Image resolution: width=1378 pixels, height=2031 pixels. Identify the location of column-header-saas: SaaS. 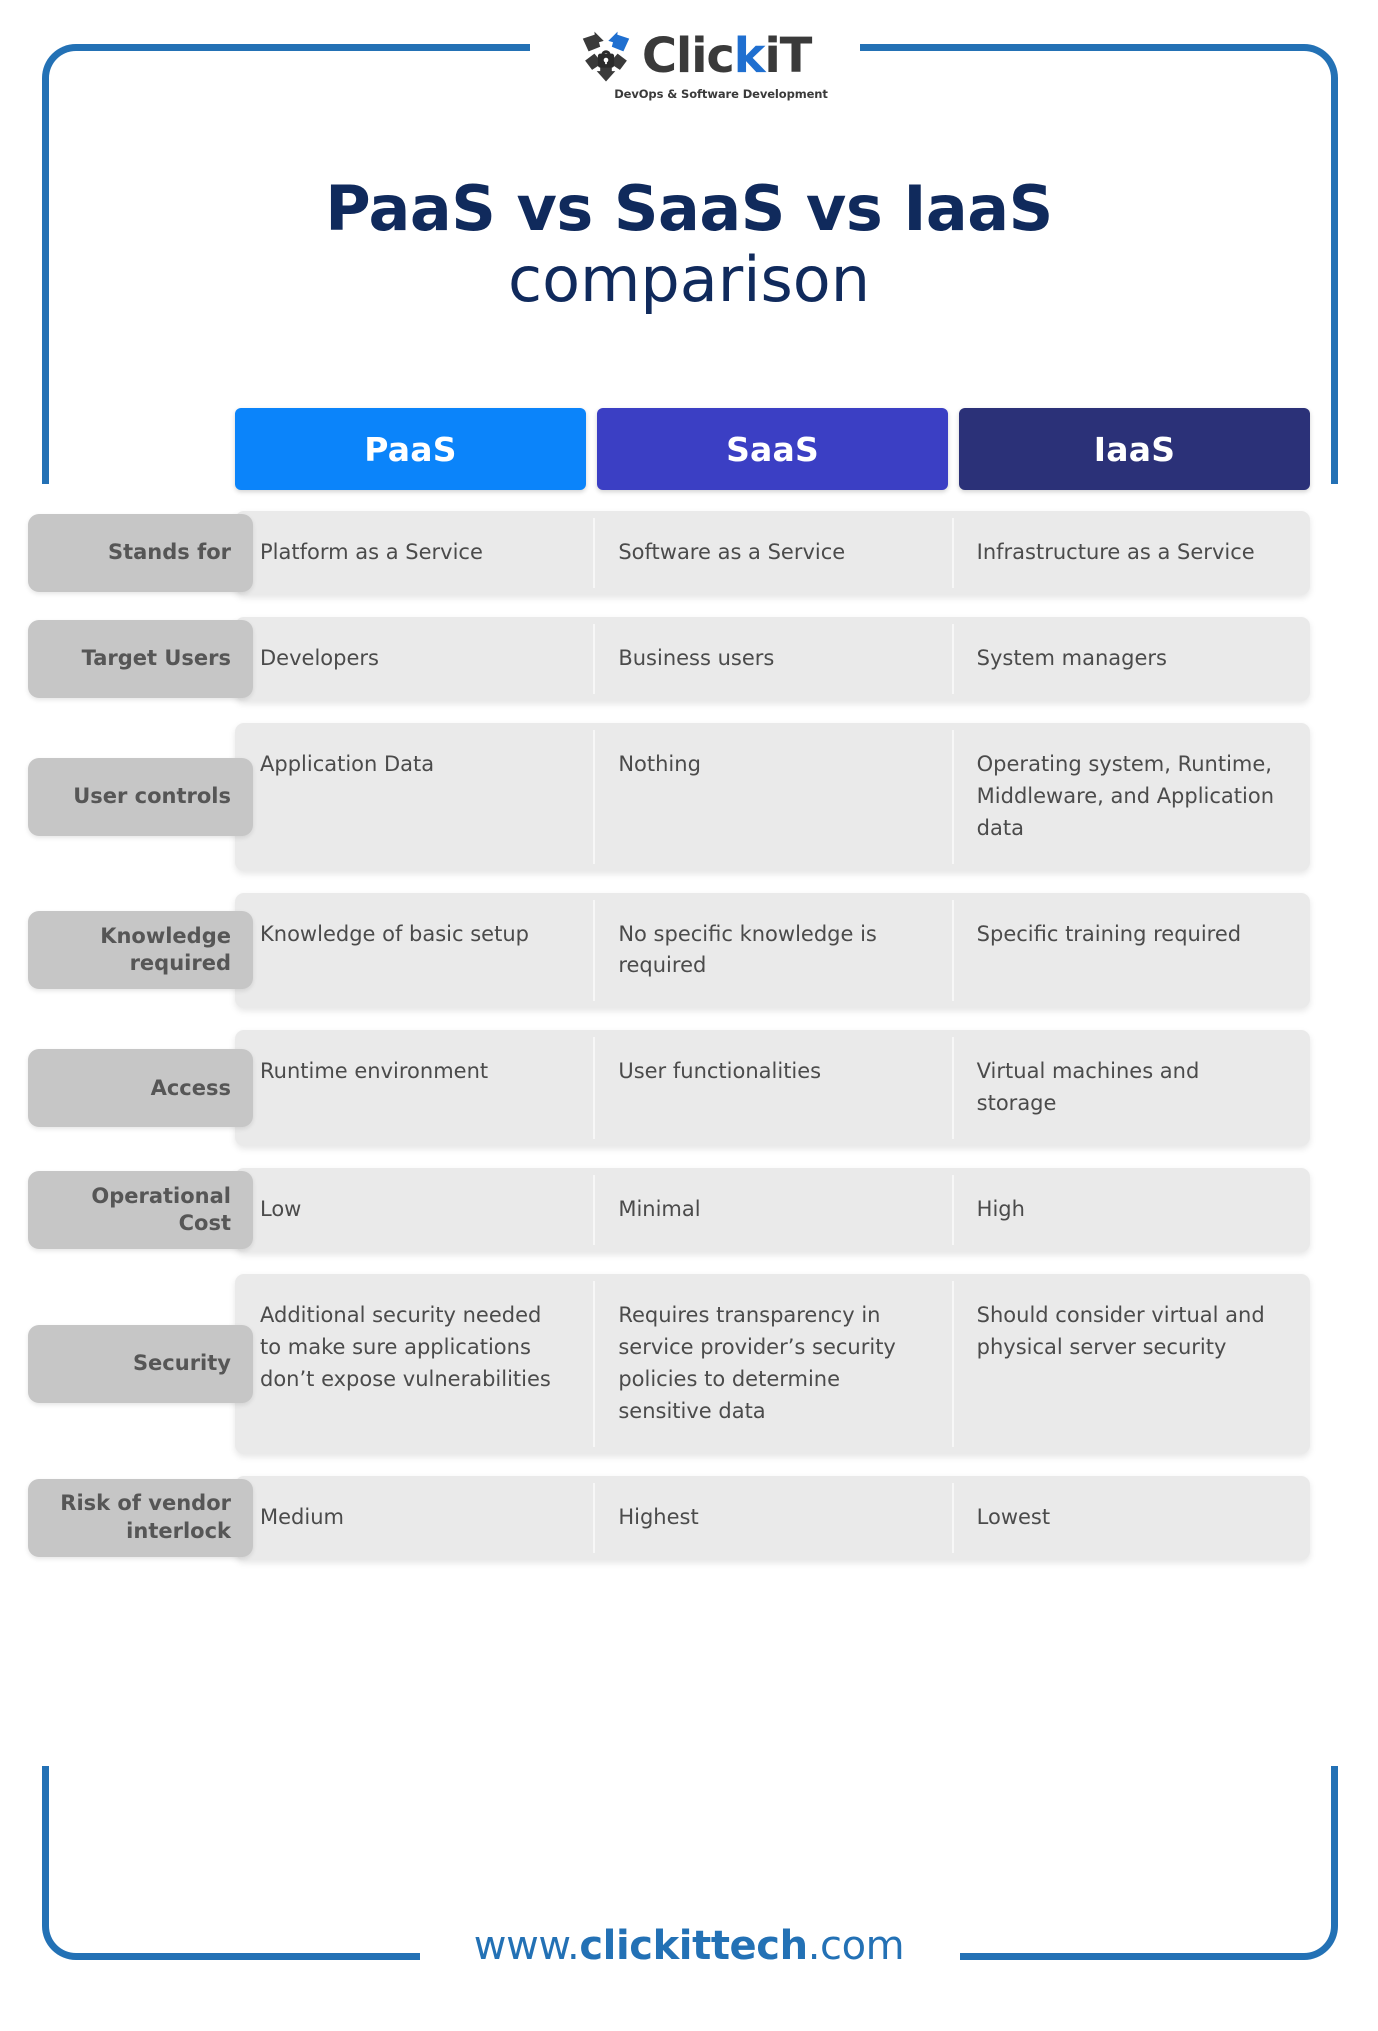
(772, 449).